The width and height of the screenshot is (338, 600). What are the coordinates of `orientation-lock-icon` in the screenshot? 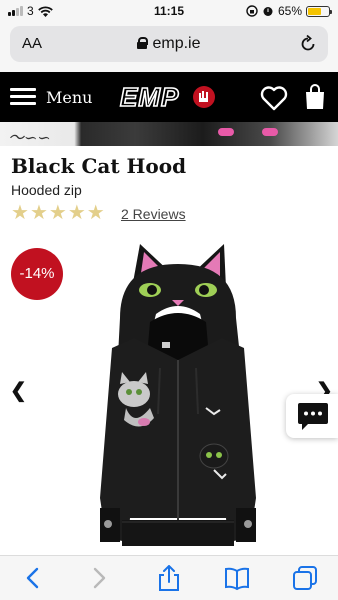 It's located at (252, 11).